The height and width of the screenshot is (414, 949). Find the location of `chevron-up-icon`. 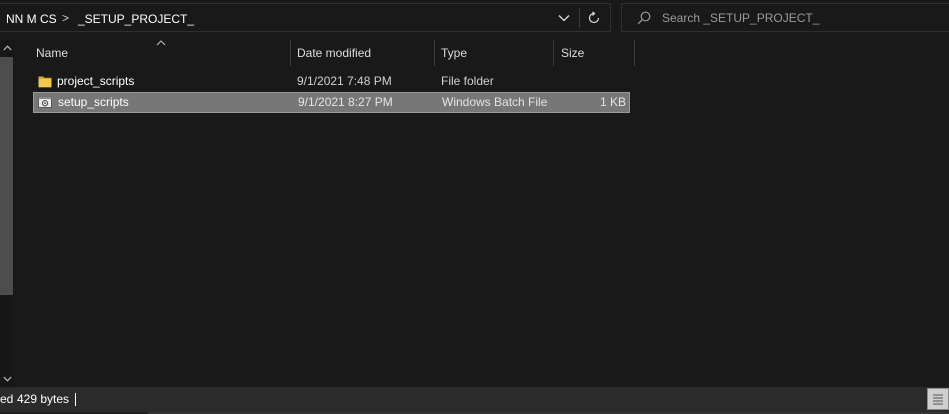

chevron-up-icon is located at coordinates (7, 48).